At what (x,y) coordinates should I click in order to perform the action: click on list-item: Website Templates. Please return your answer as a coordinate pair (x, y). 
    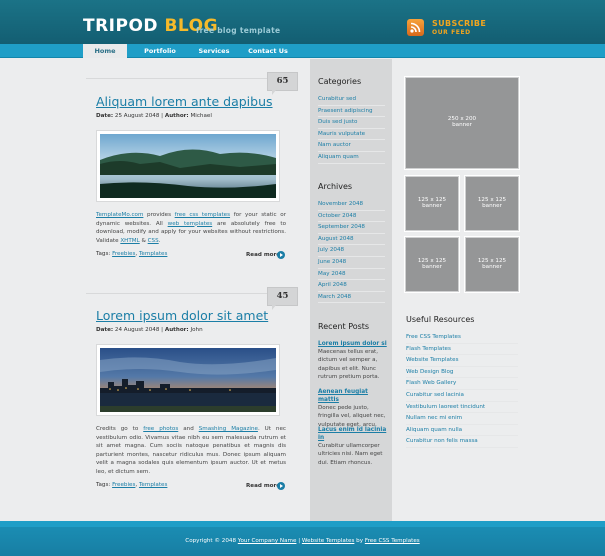
    Looking at the image, I should click on (462, 361).